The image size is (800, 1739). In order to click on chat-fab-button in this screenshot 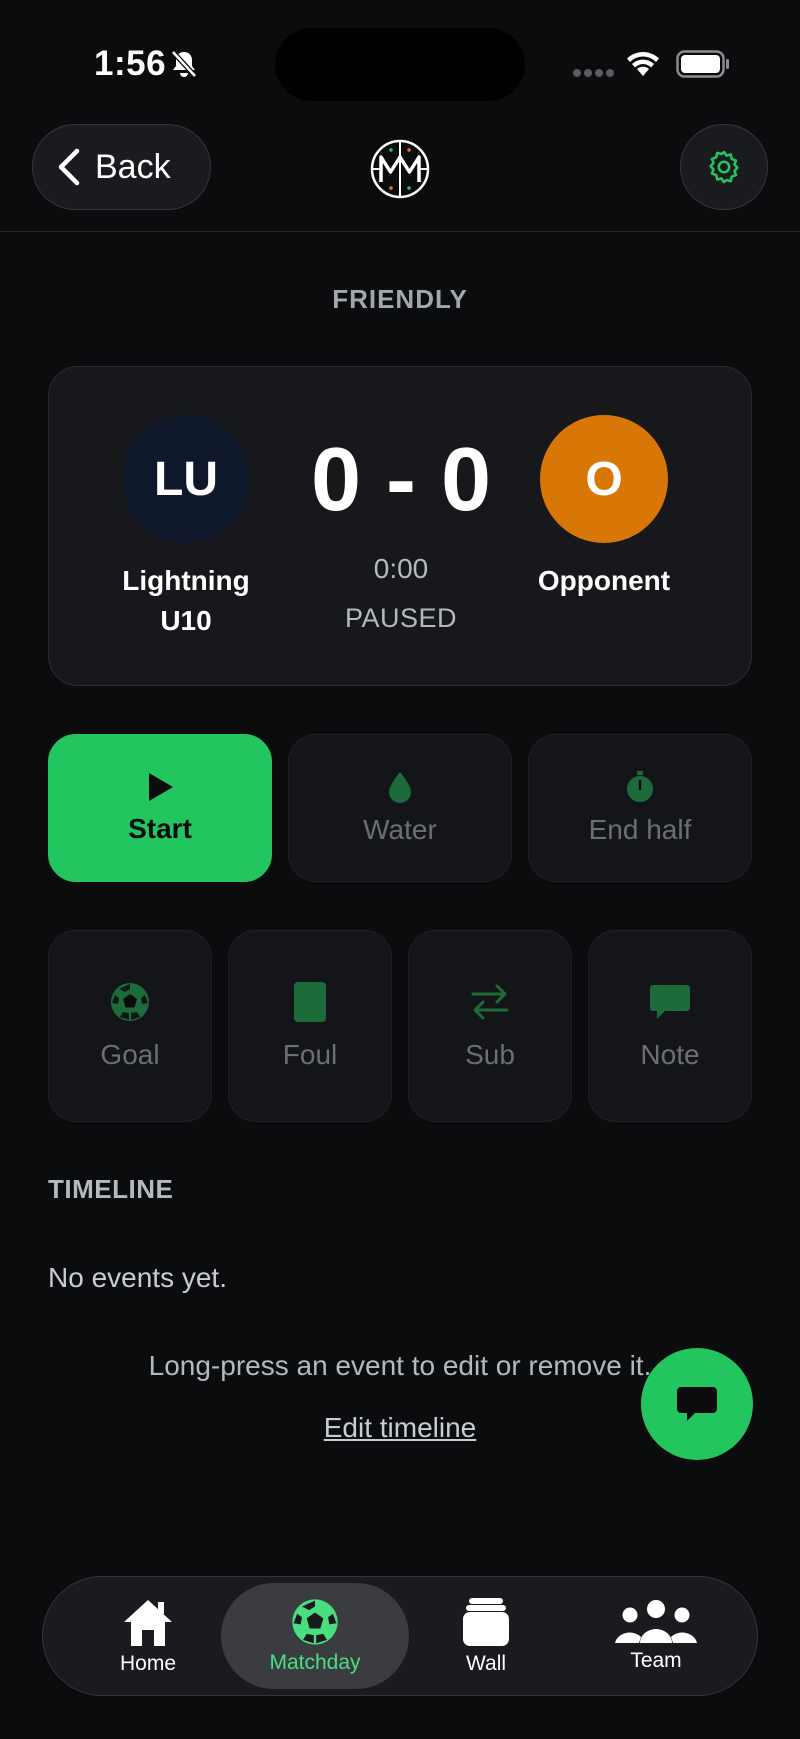, I will do `click(697, 1404)`.